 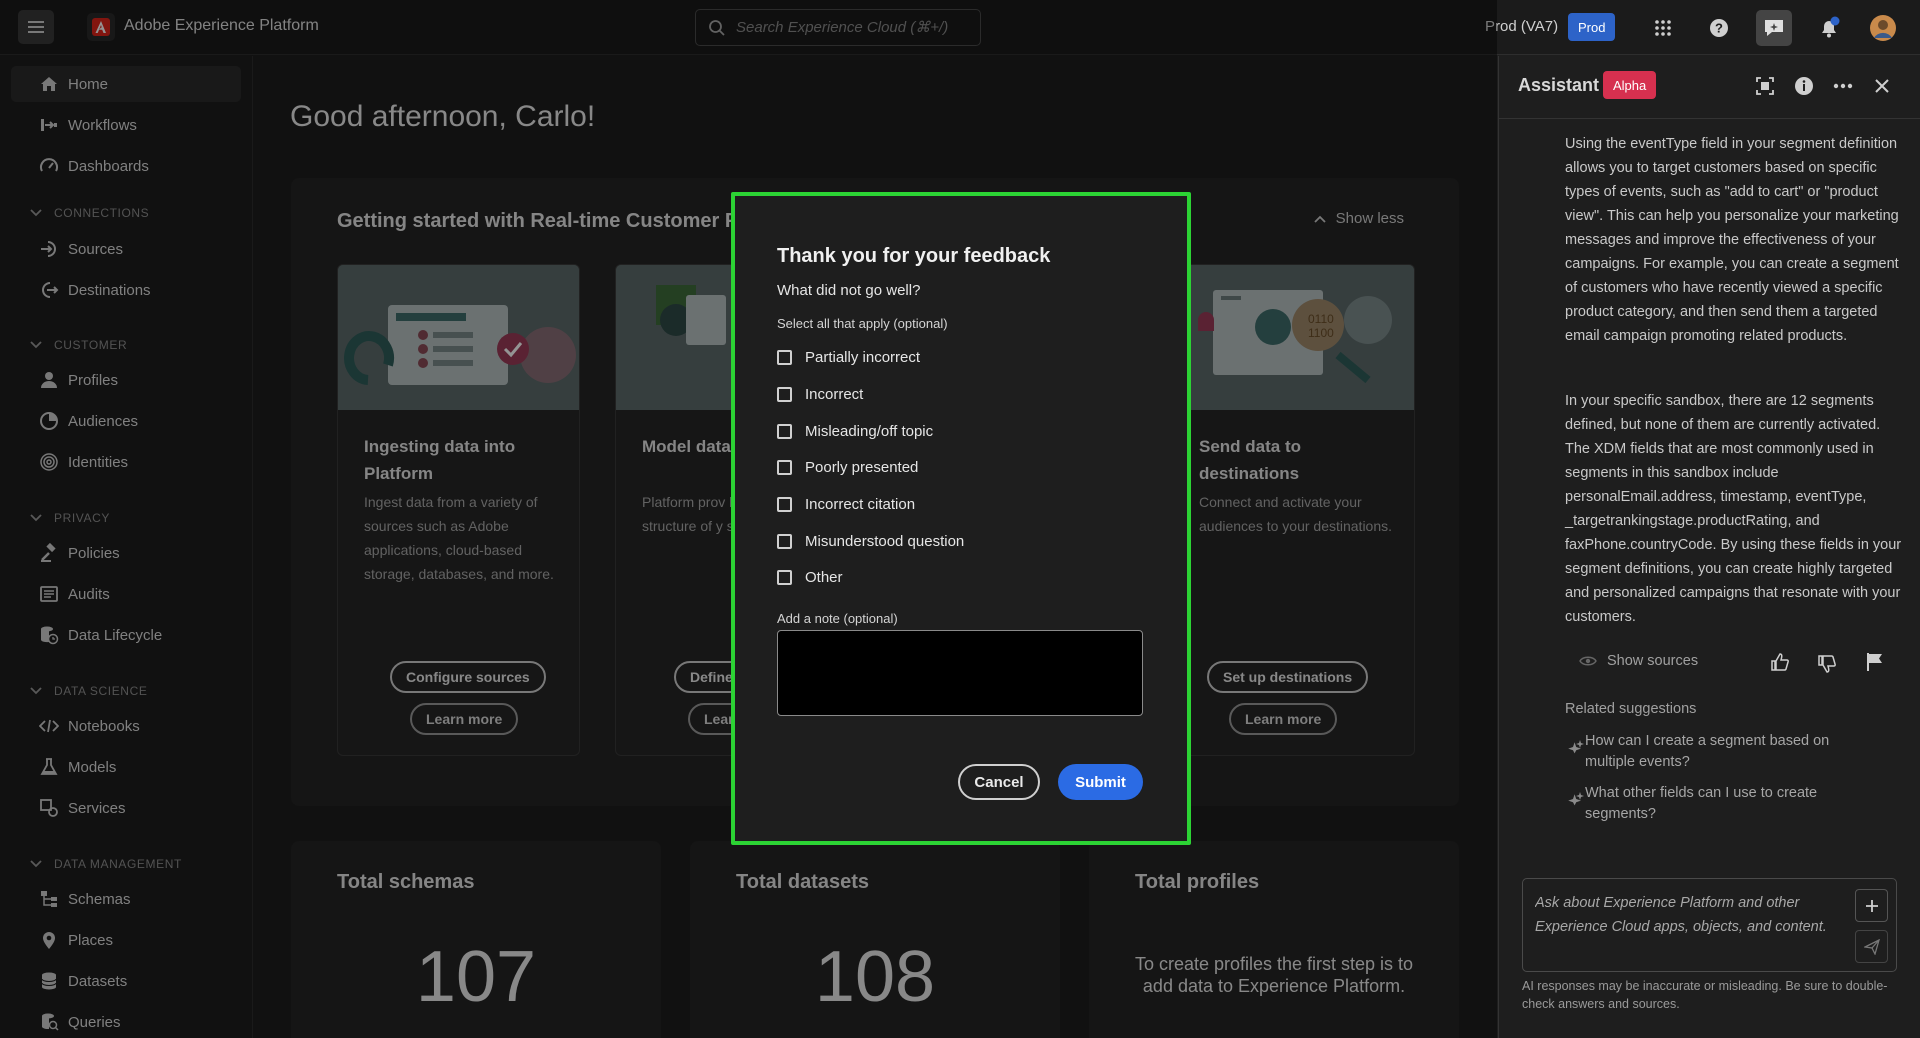 What do you see at coordinates (863, 357) in the screenshot?
I see `checkbox-label: Partially incorrect` at bounding box center [863, 357].